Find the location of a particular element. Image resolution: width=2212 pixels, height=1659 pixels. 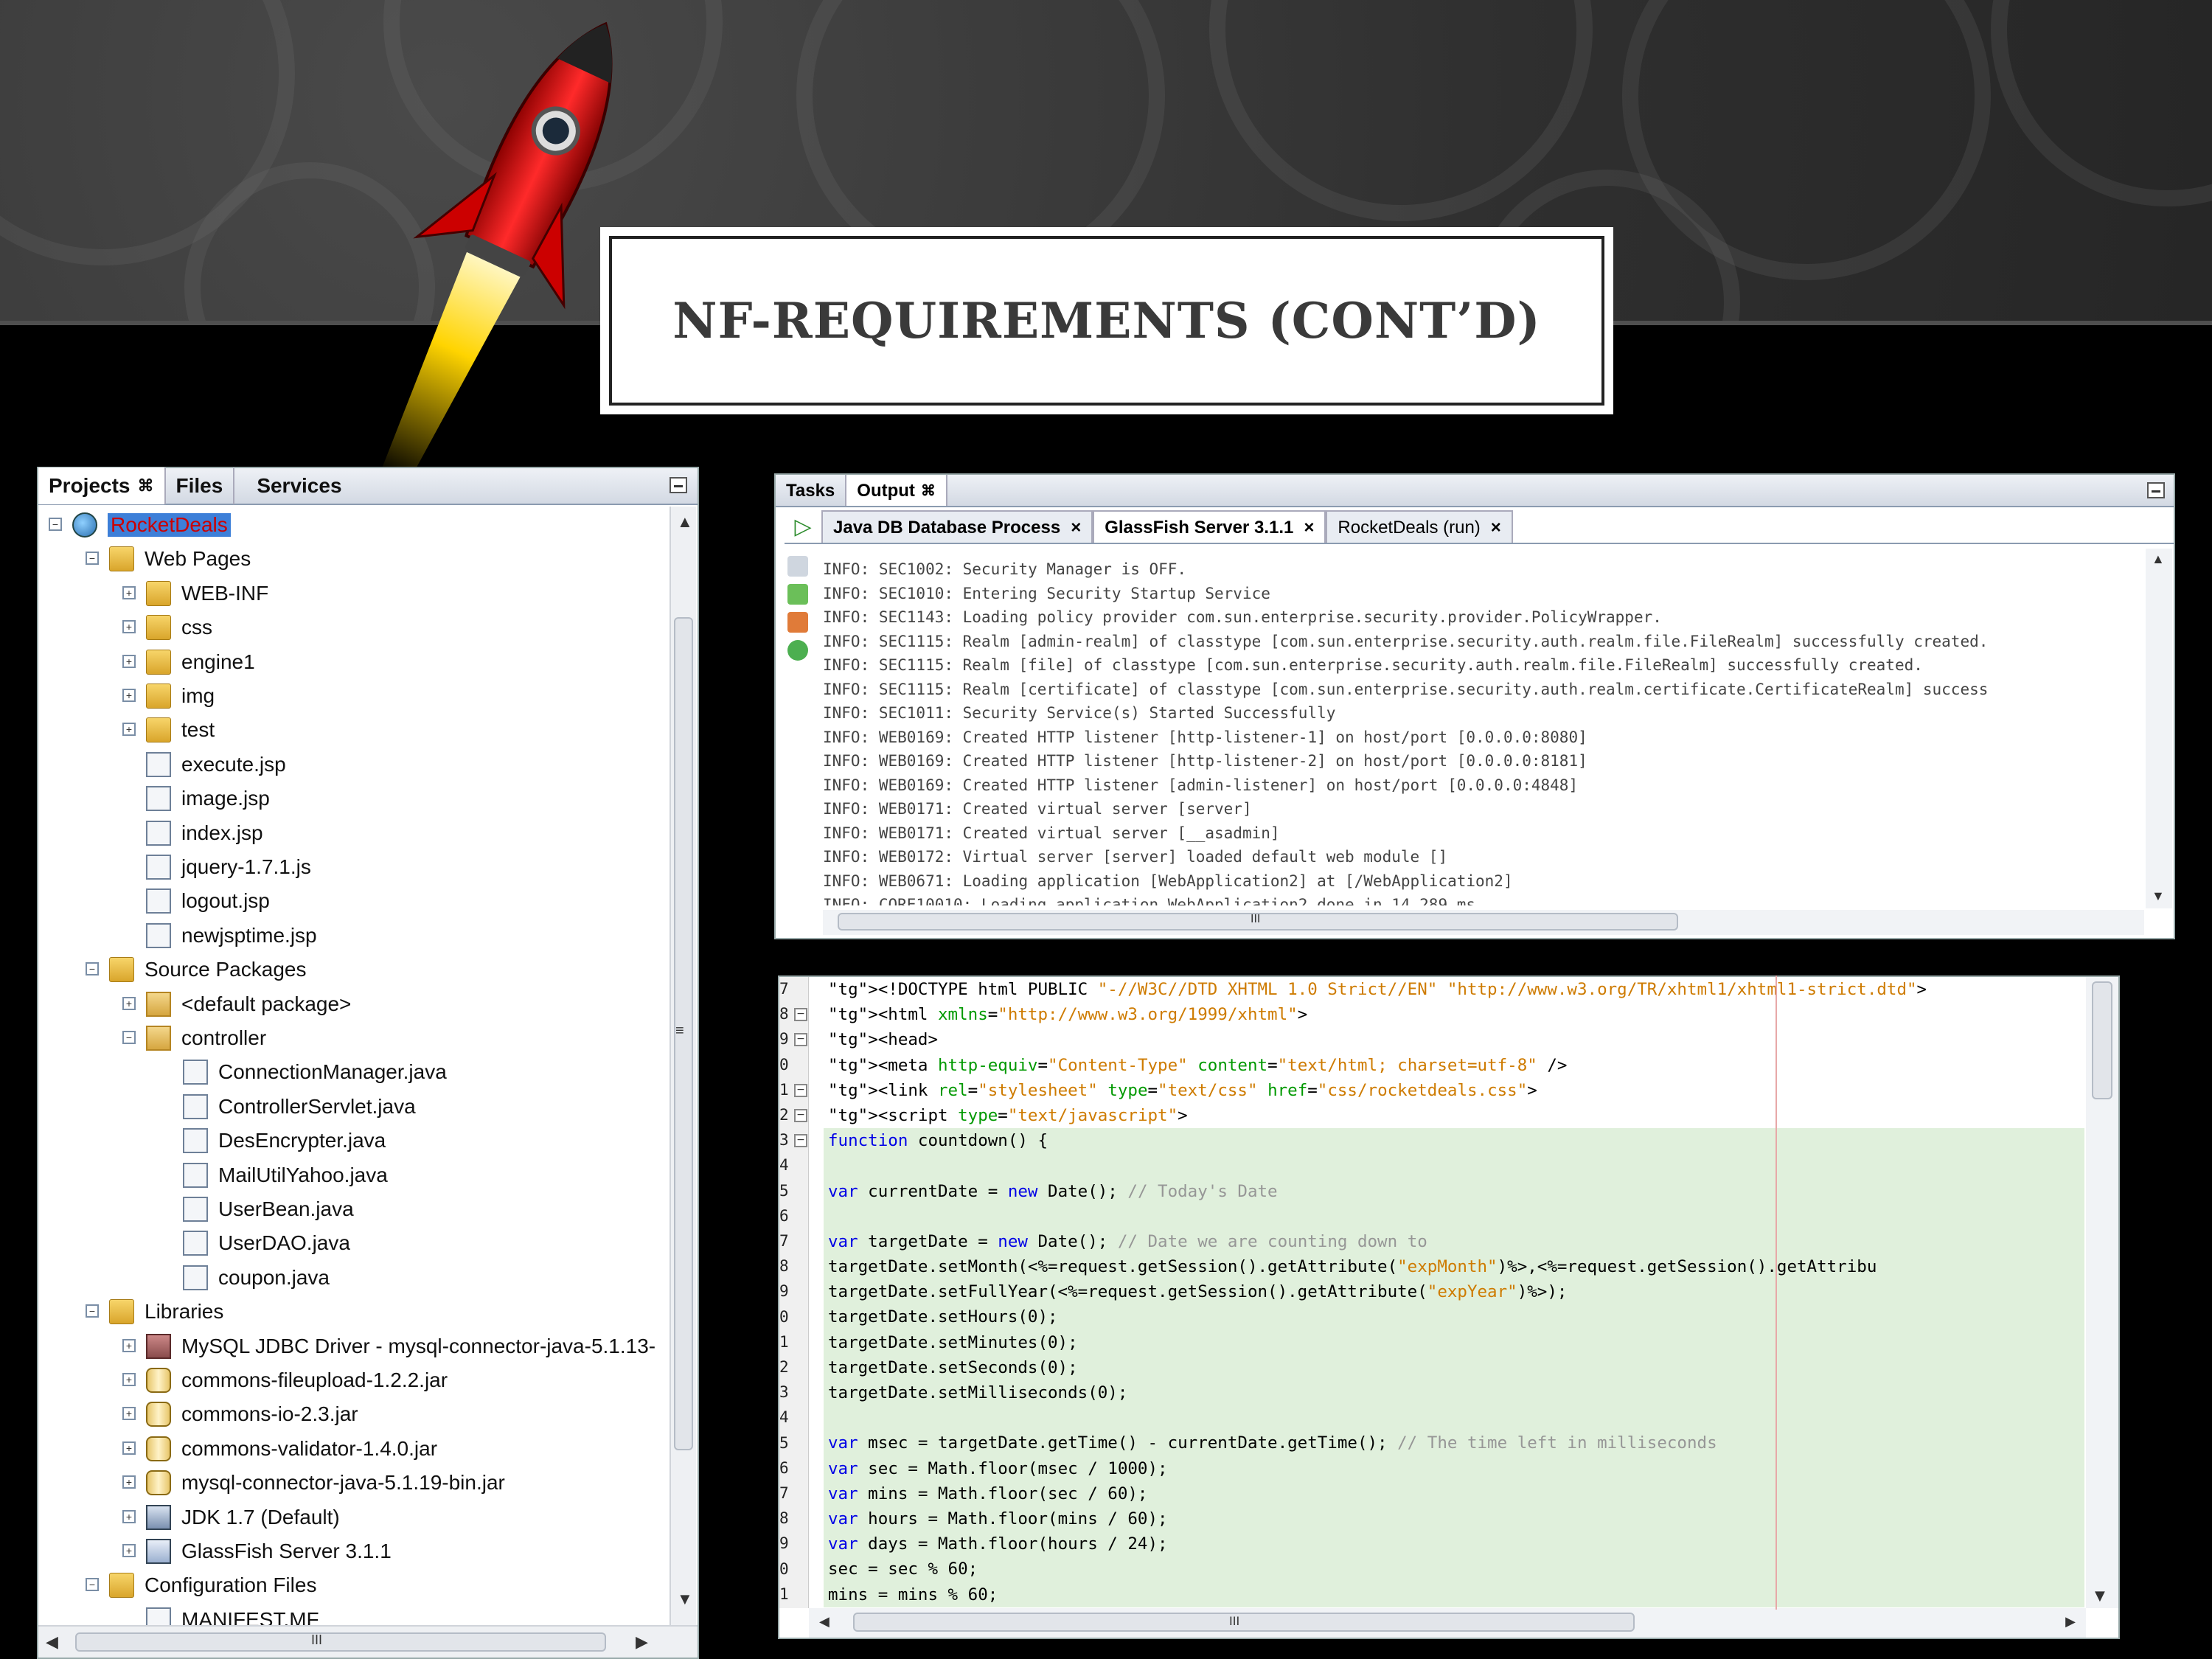

tree-node: css is located at coordinates (179, 627).